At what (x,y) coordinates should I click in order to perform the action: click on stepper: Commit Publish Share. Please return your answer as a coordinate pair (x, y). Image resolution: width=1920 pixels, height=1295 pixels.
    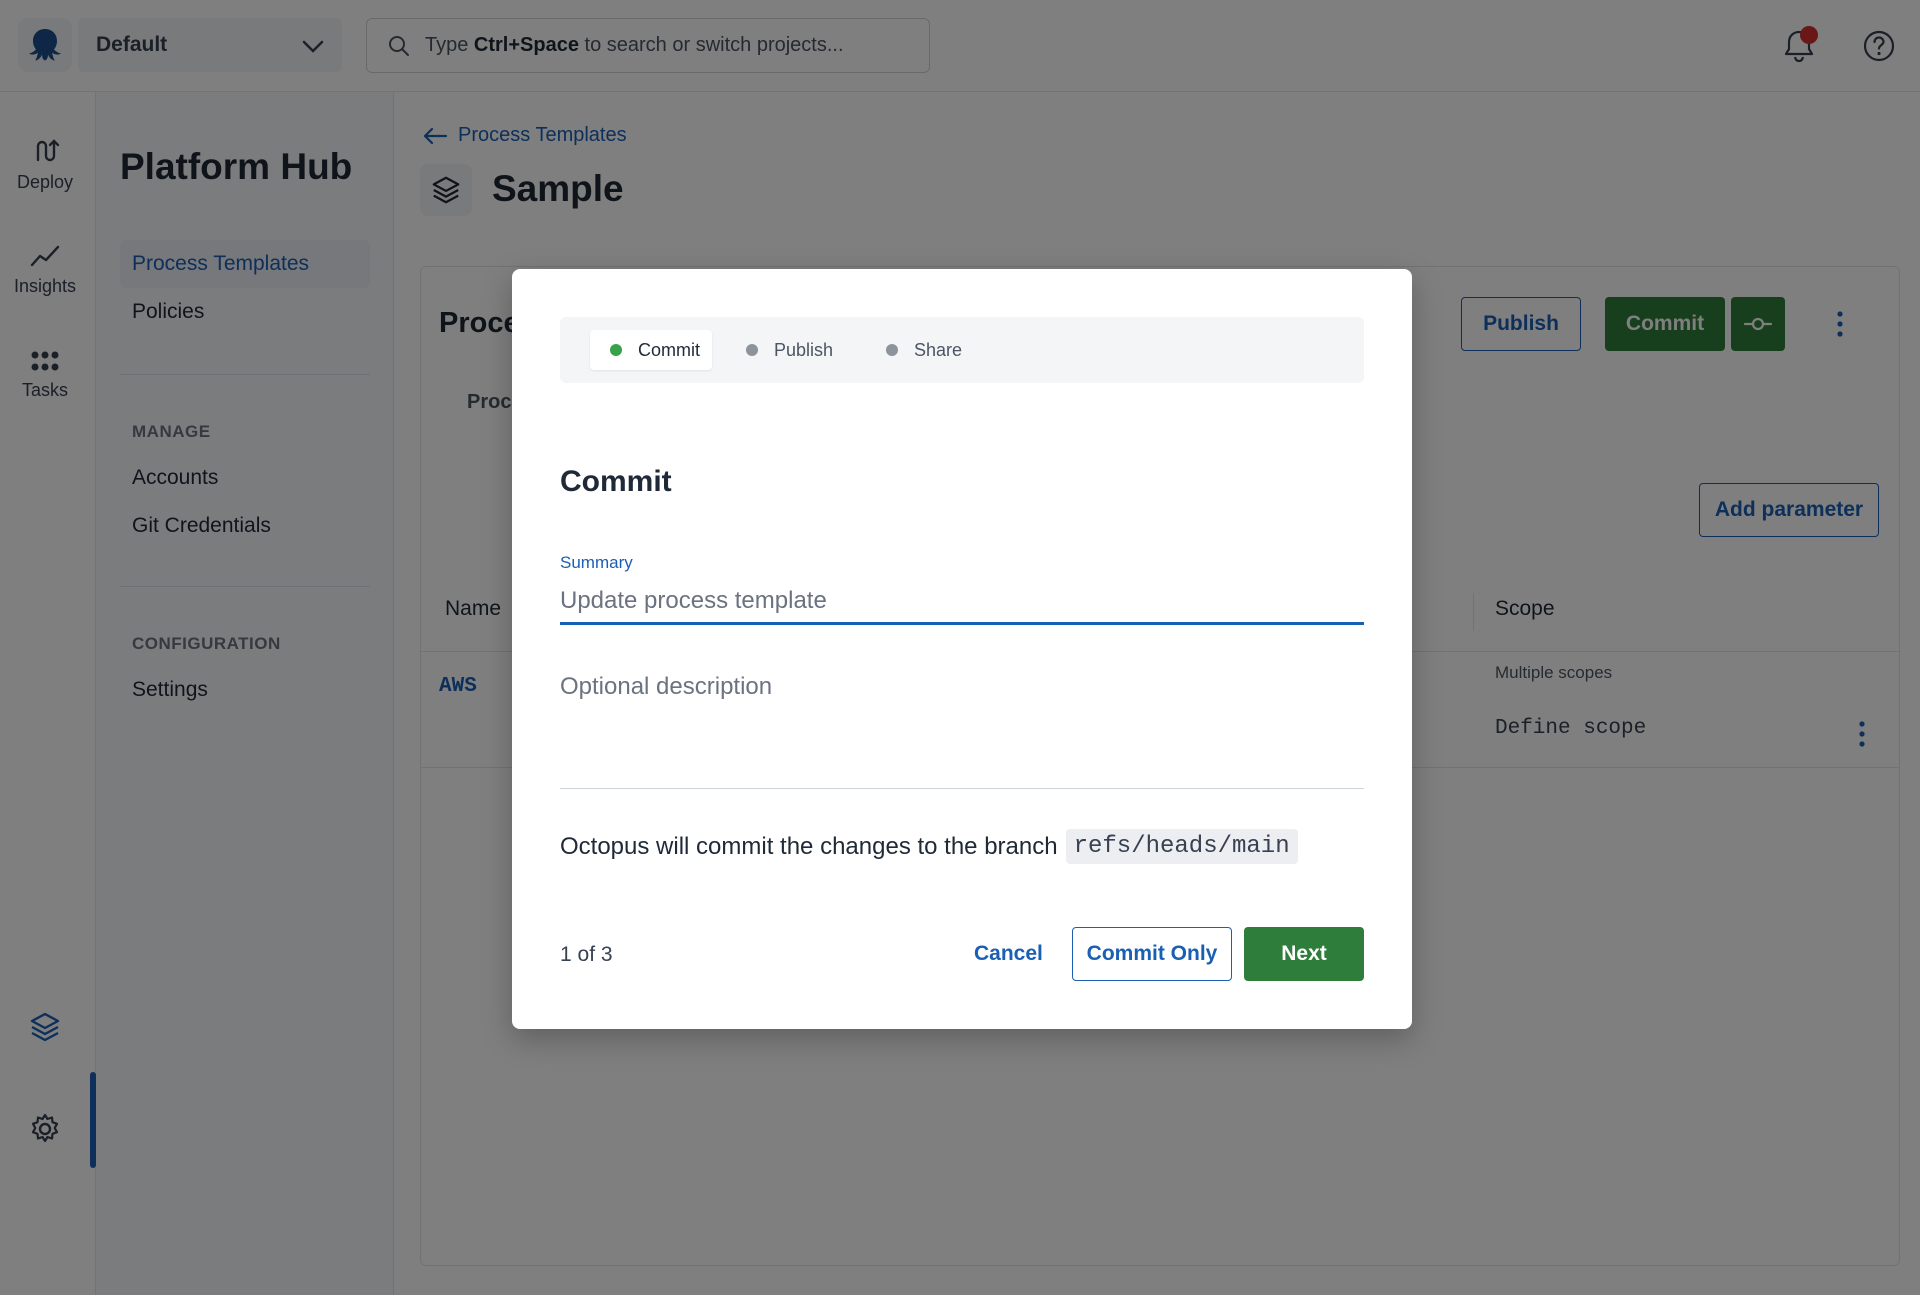
    Looking at the image, I should click on (962, 350).